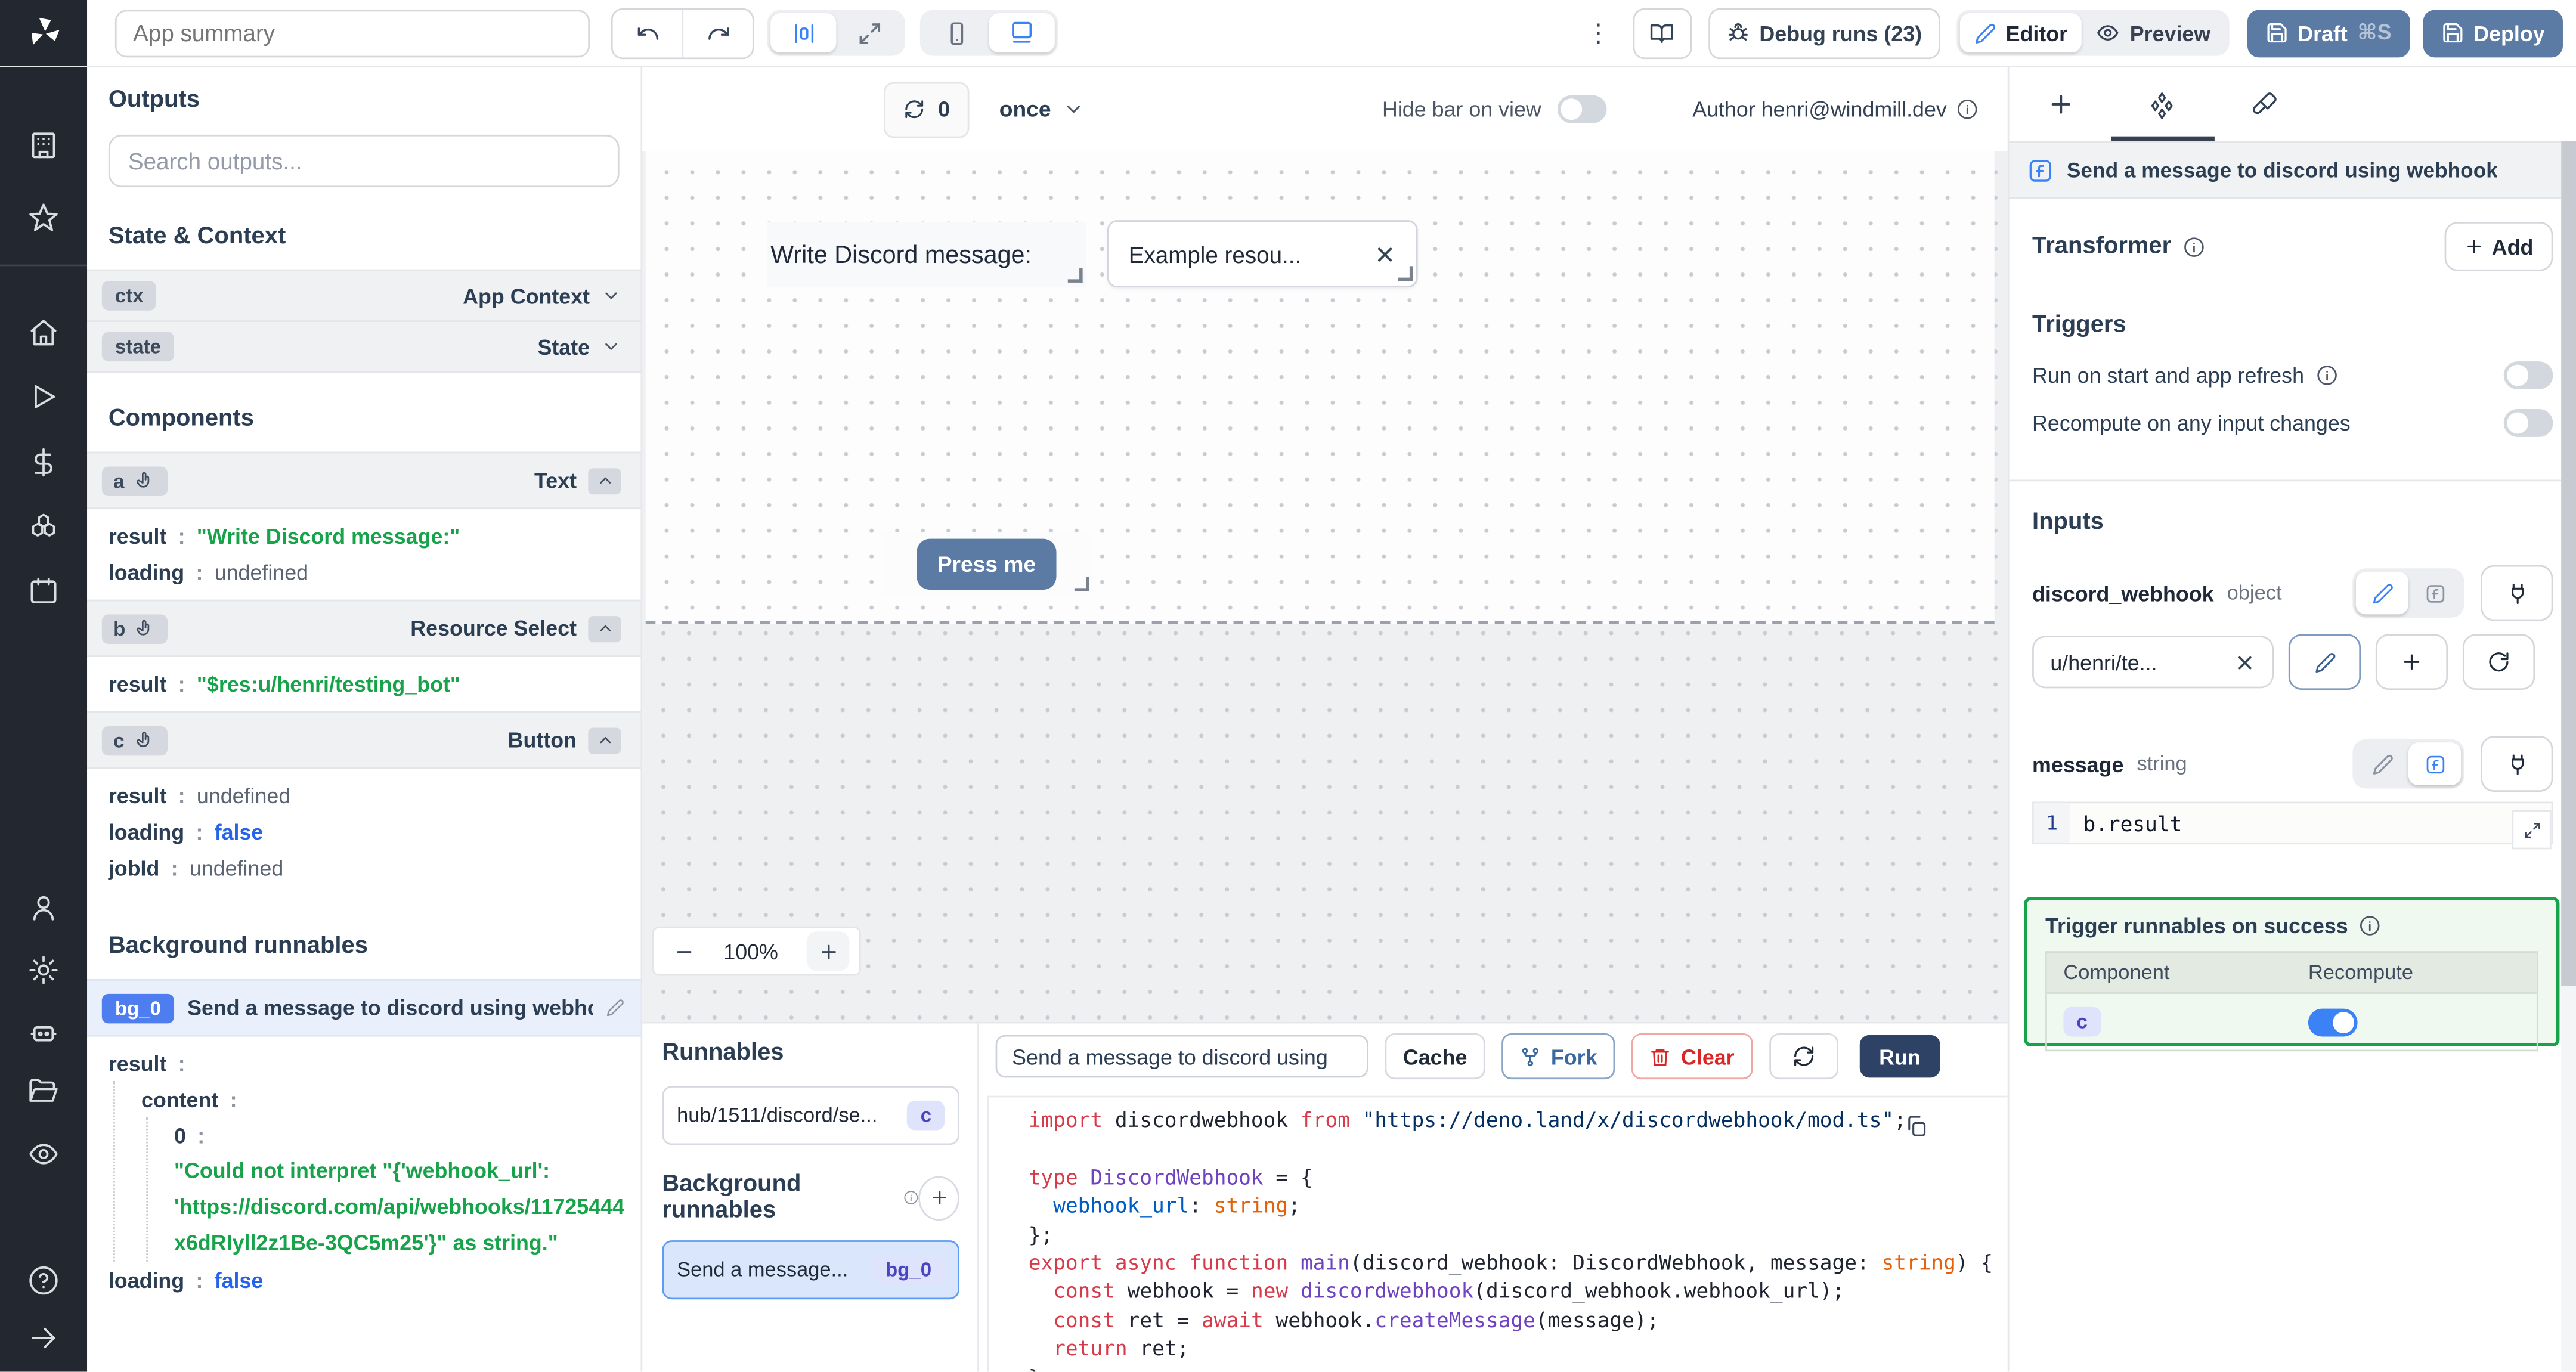 The height and width of the screenshot is (1372, 2576). Describe the element at coordinates (2498, 246) in the screenshot. I see `add-transformer-button: Add` at that location.